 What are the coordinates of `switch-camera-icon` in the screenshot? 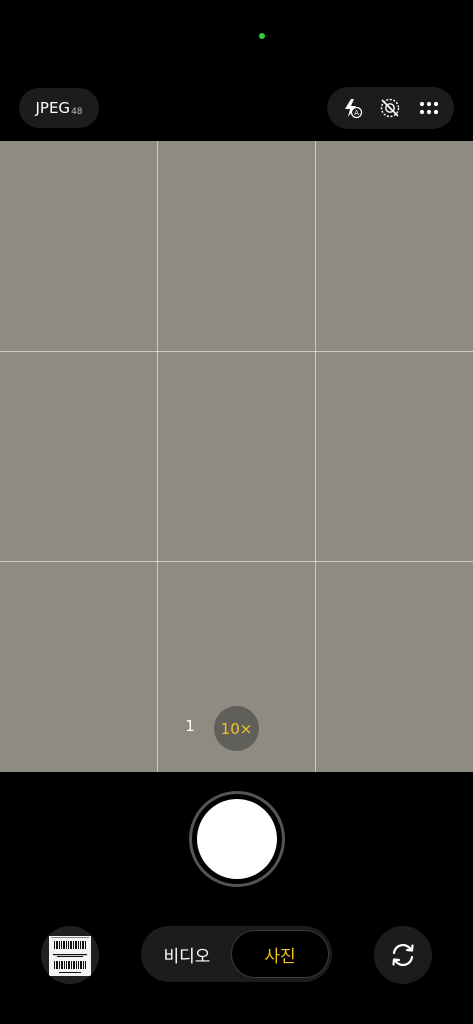 It's located at (403, 955).